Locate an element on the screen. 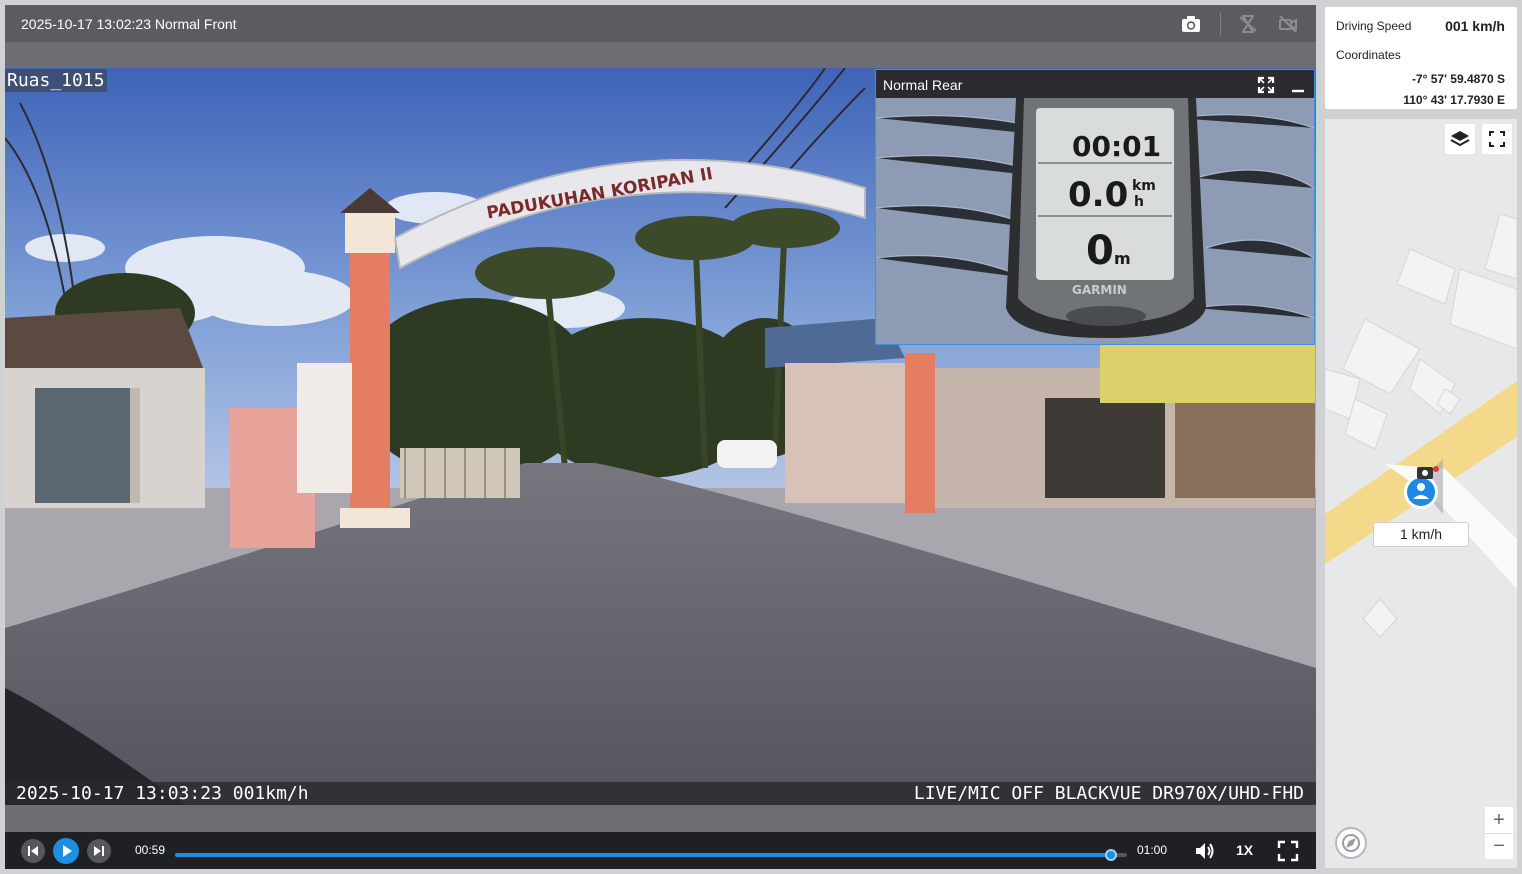 The height and width of the screenshot is (874, 1522). video-letterbox-top is located at coordinates (660, 55).